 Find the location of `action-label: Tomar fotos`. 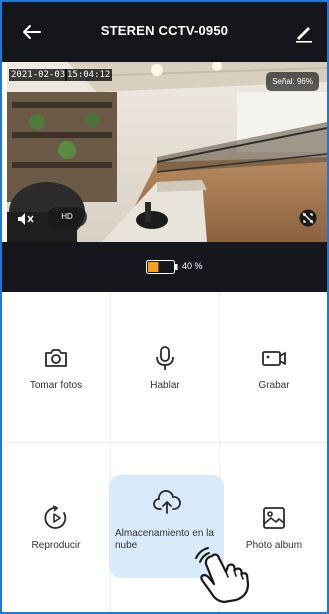

action-label: Tomar fotos is located at coordinates (56, 385).